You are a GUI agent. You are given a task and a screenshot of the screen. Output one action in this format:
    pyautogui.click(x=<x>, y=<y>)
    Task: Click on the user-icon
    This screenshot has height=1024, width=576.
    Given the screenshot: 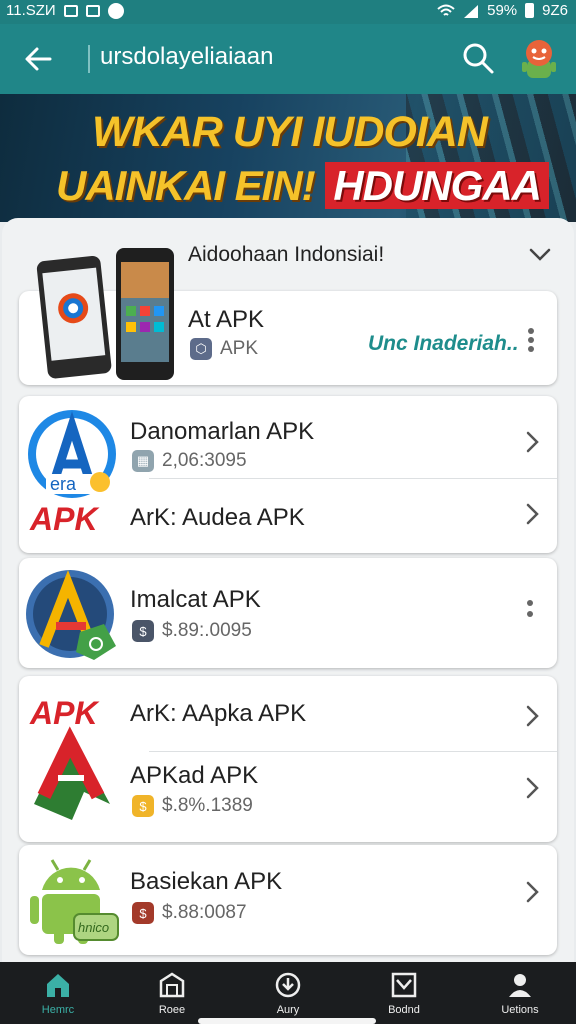 What is the action you would take?
    pyautogui.click(x=520, y=985)
    